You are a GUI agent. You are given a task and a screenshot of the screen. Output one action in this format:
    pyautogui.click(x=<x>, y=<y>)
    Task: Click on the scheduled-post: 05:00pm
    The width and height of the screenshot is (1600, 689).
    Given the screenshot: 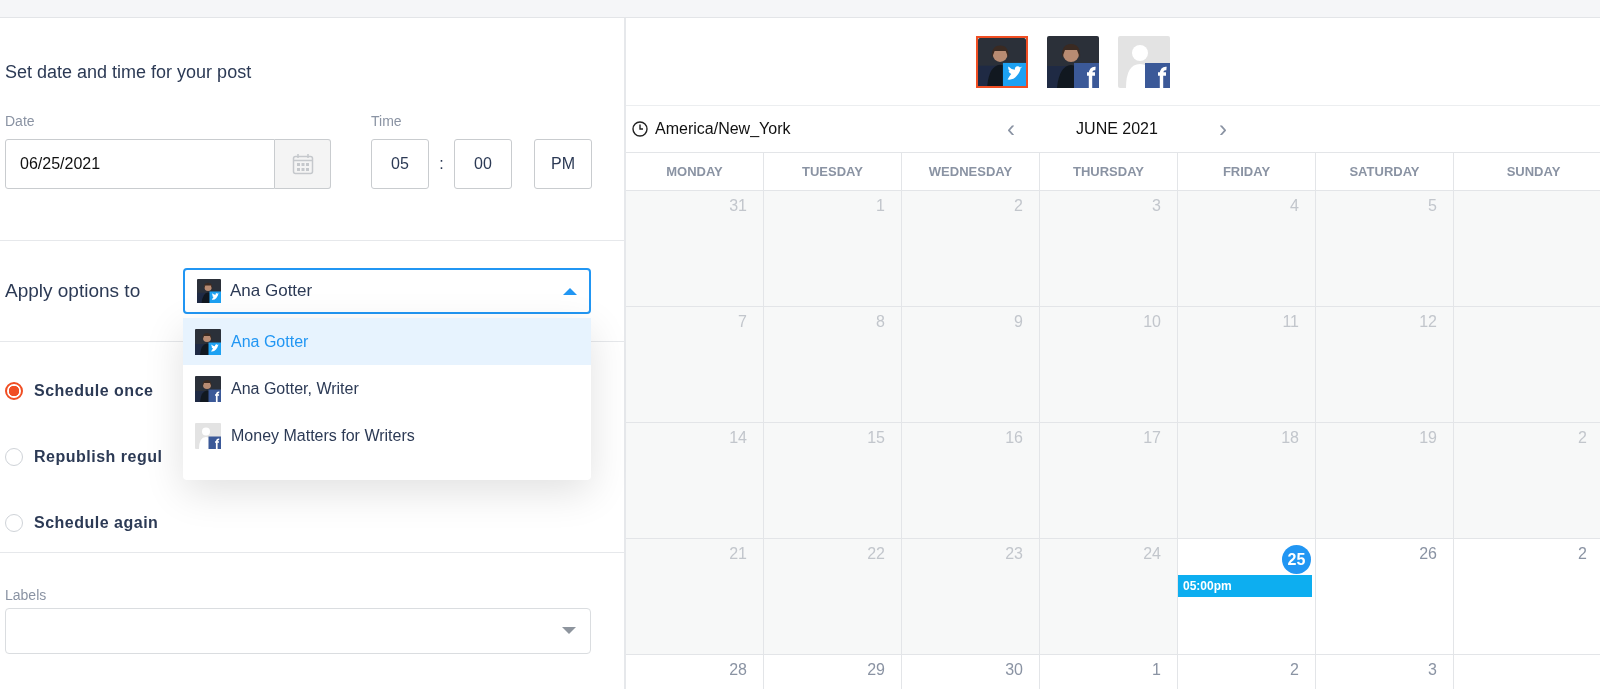 What is the action you would take?
    pyautogui.click(x=1245, y=586)
    